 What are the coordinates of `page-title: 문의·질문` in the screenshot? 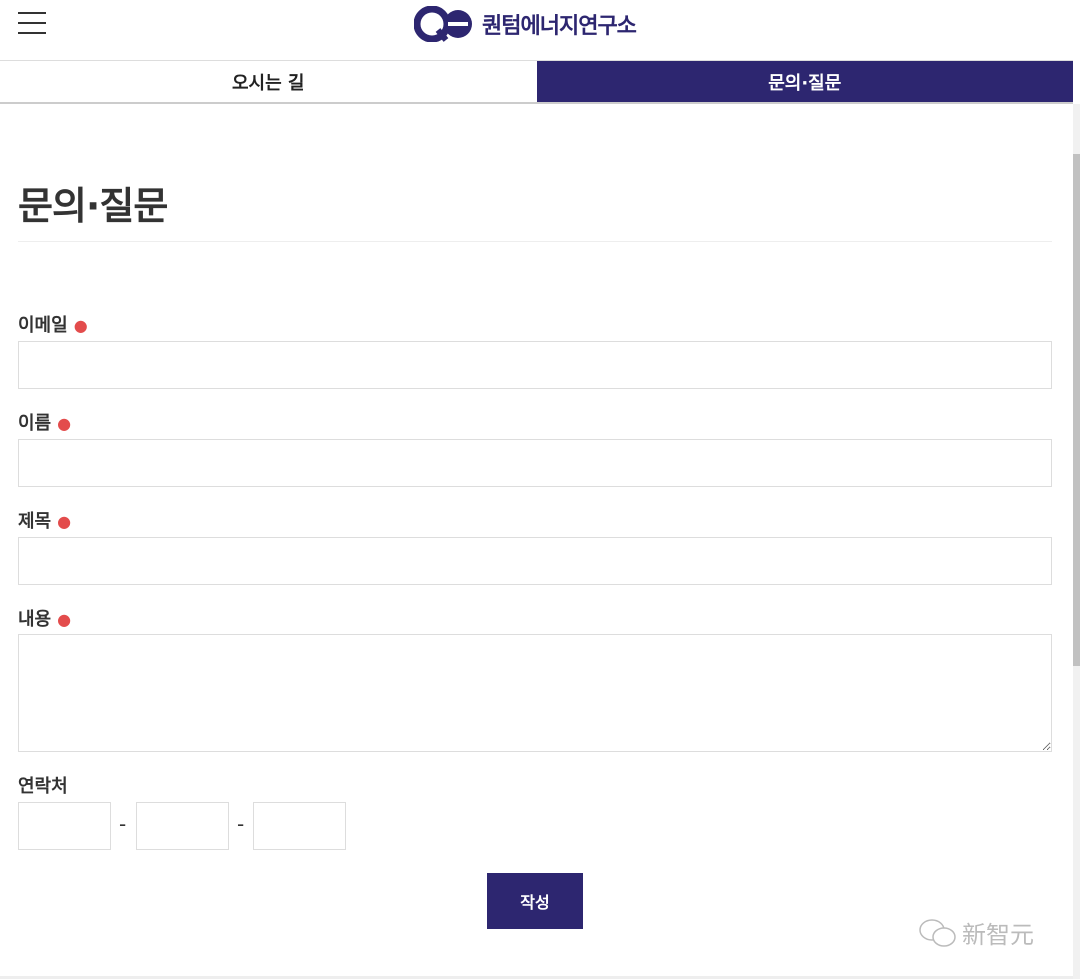 It's located at (93, 206).